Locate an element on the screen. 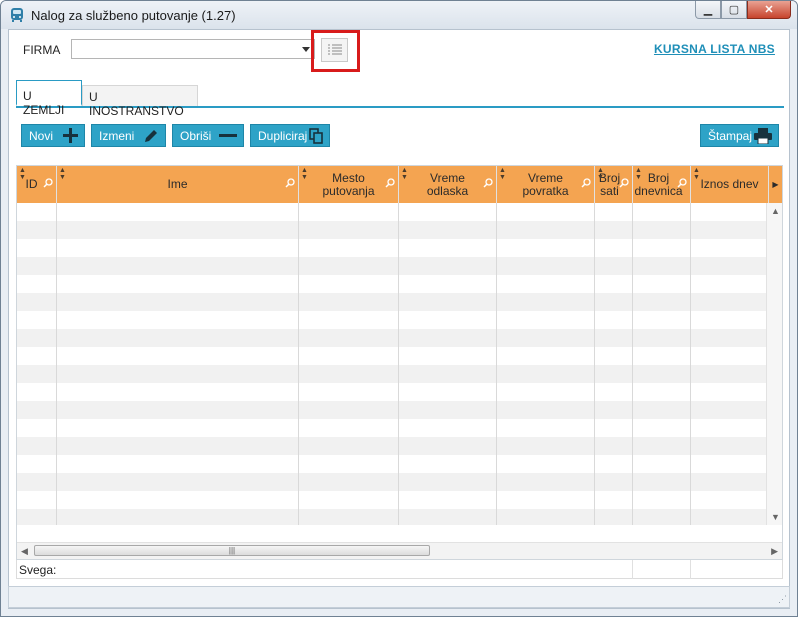  col-label: Vreme odlaska is located at coordinates (447, 184).